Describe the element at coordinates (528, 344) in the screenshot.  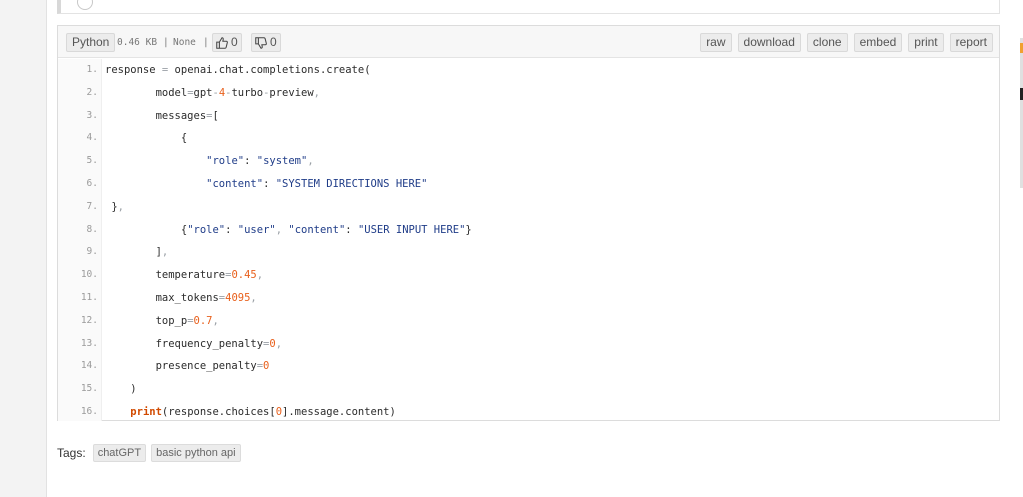
I see `code-line: 13. frequency_penalty=0,` at that location.